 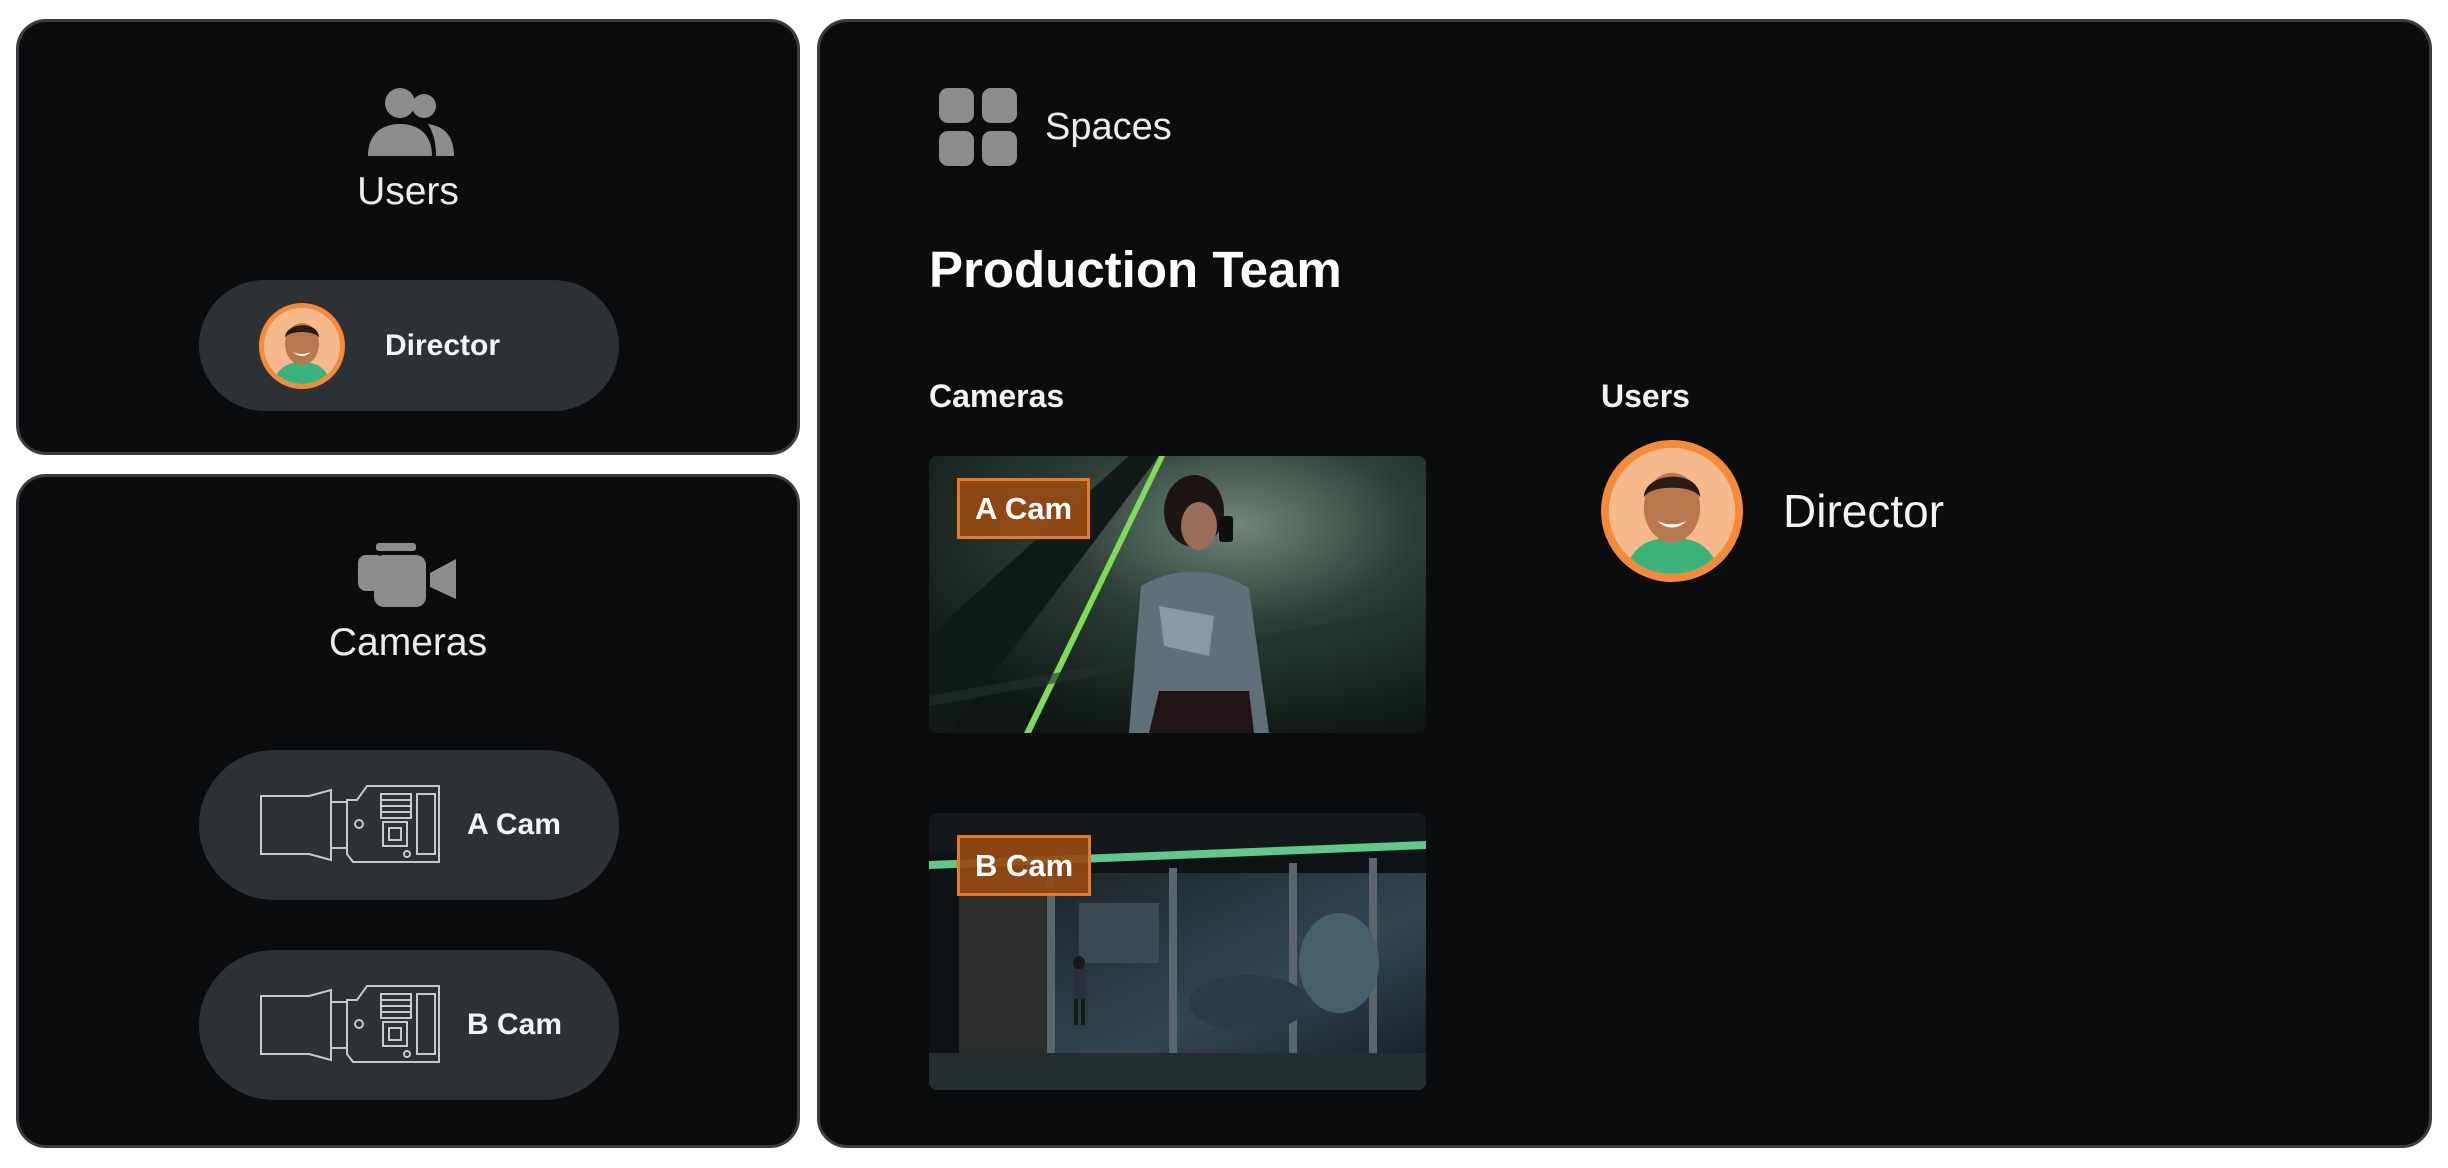 I want to click on cameras-panel-header: Cameras, so click(x=408, y=603).